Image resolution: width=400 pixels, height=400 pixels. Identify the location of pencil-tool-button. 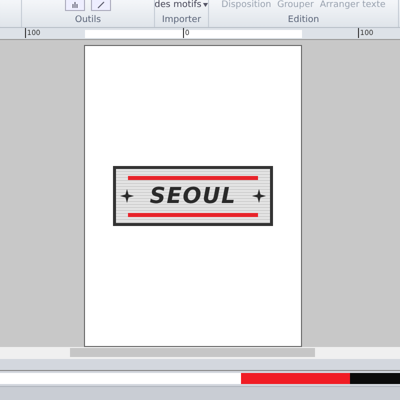
(101, 5).